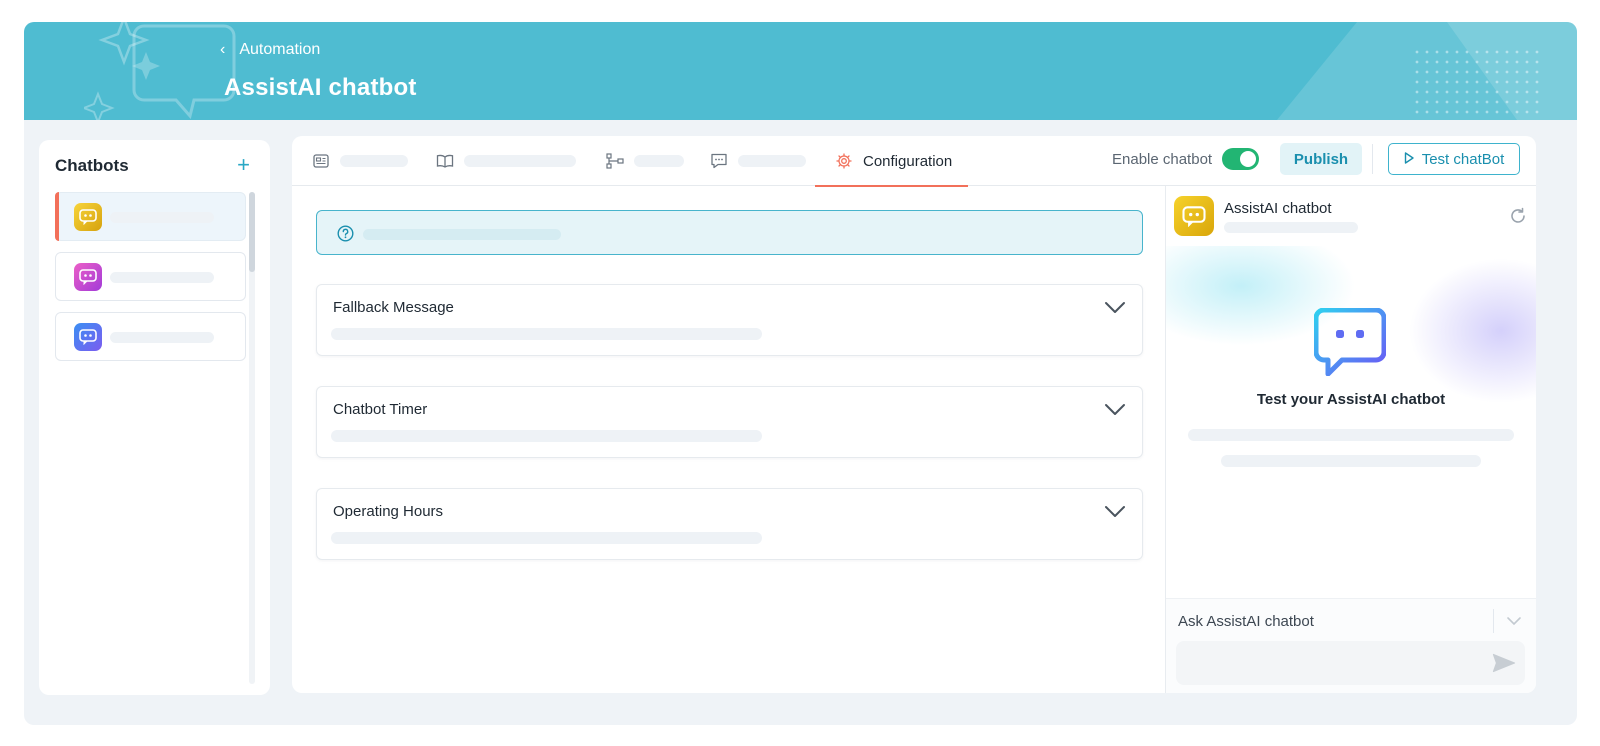 This screenshot has height=746, width=1600. I want to click on test-chatbot-label: Test chatBot, so click(1463, 159).